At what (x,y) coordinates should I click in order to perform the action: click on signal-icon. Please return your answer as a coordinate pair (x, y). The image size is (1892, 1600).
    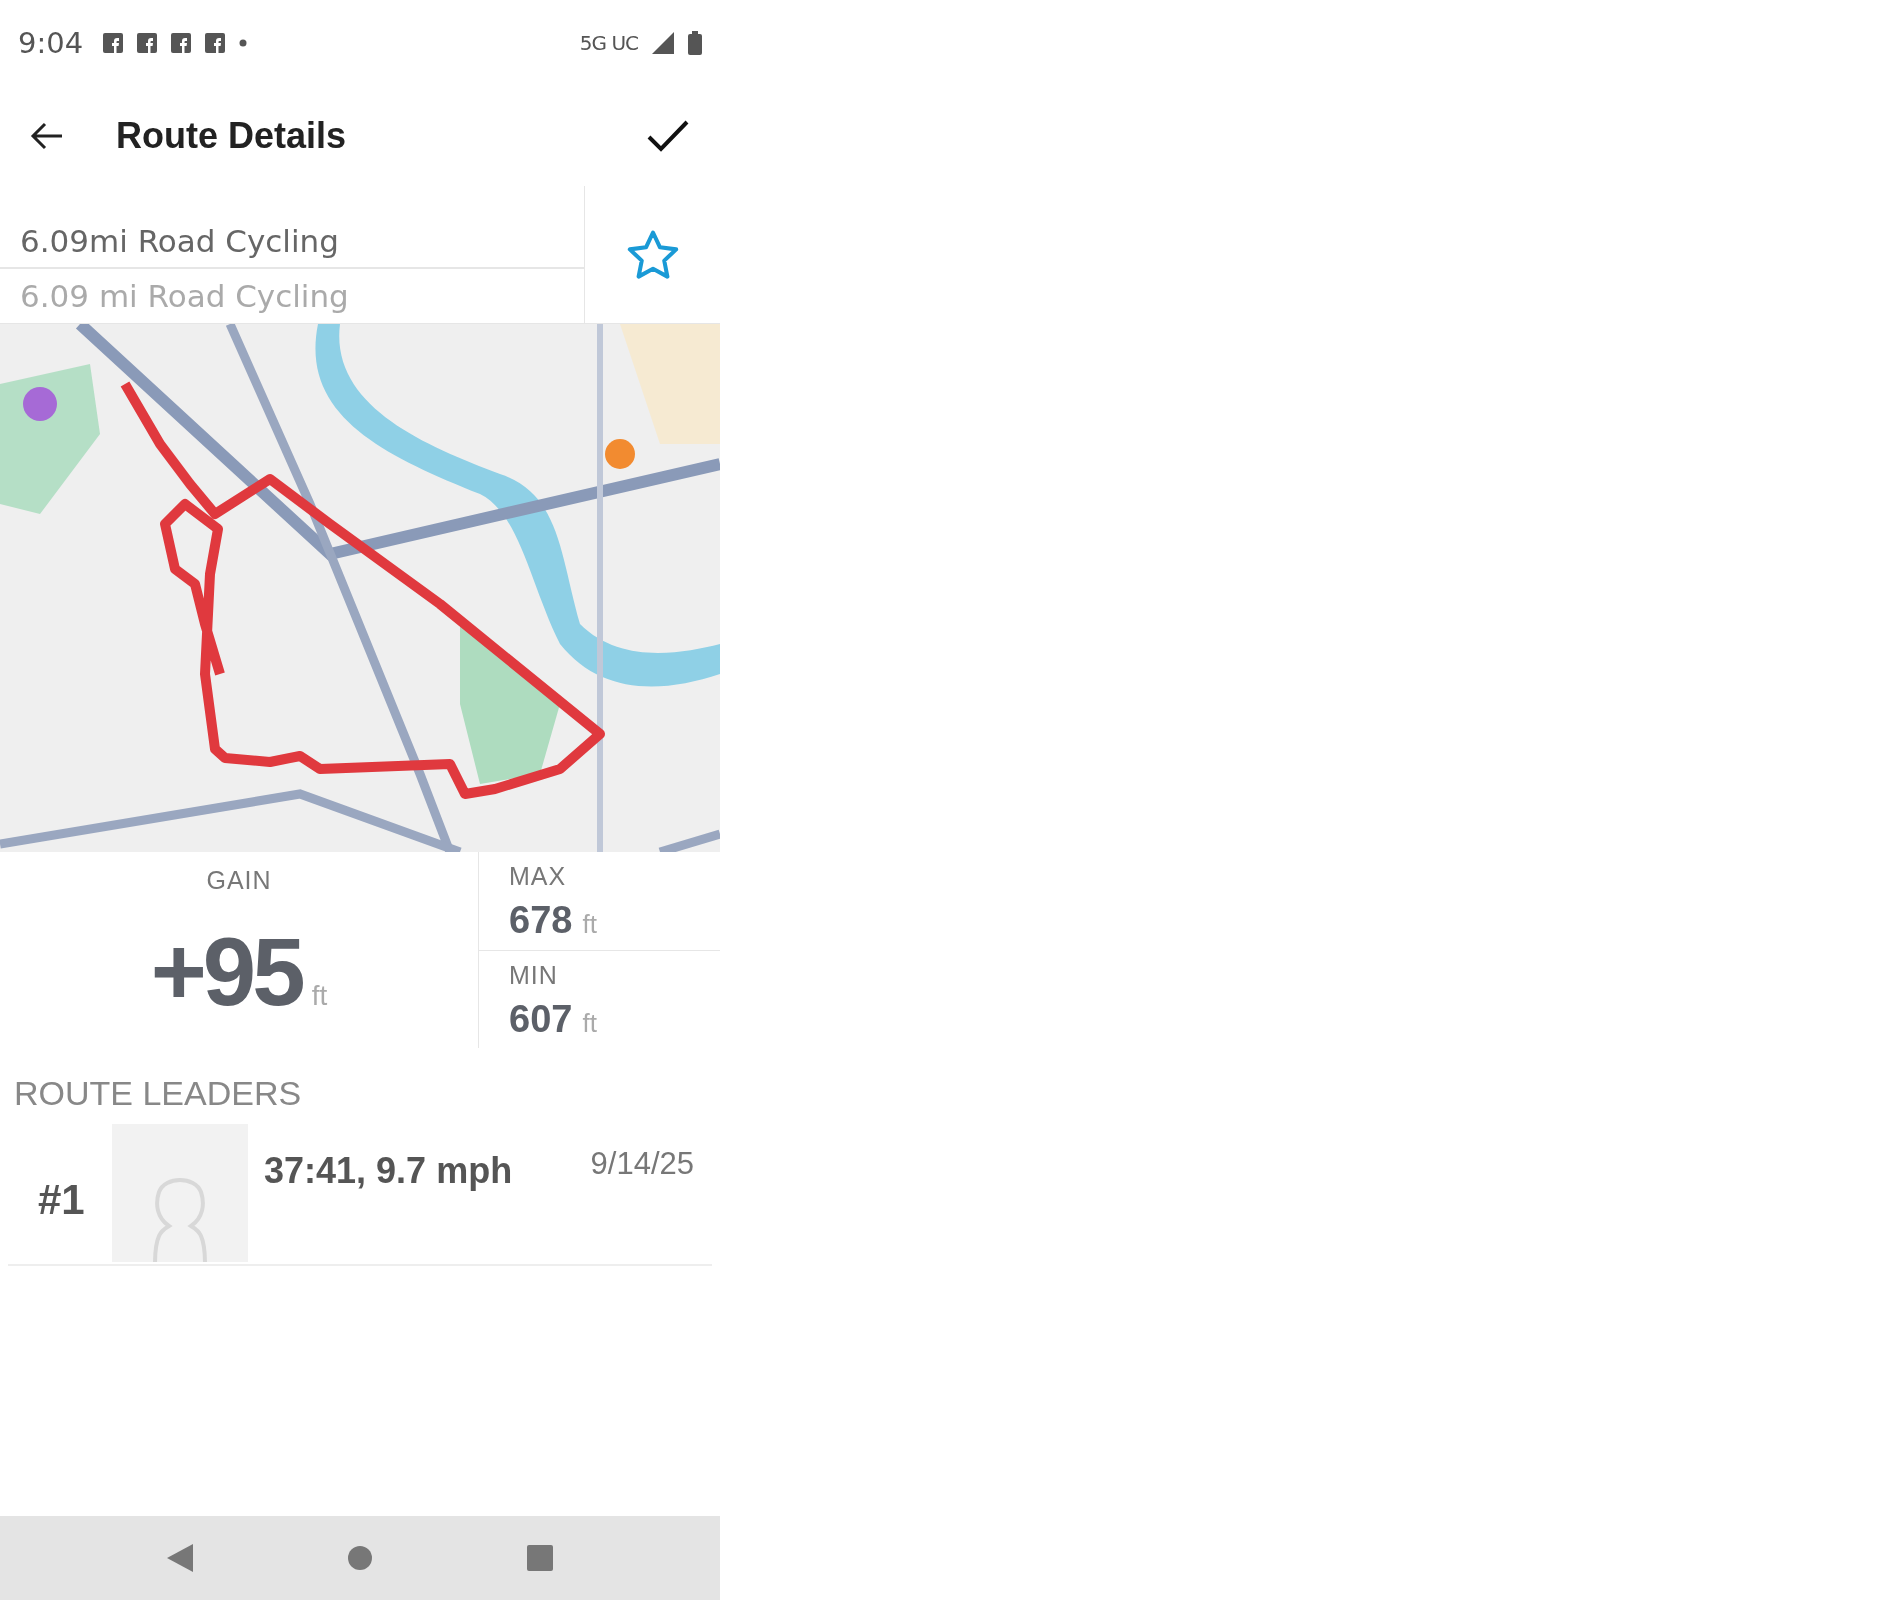
    Looking at the image, I should click on (663, 43).